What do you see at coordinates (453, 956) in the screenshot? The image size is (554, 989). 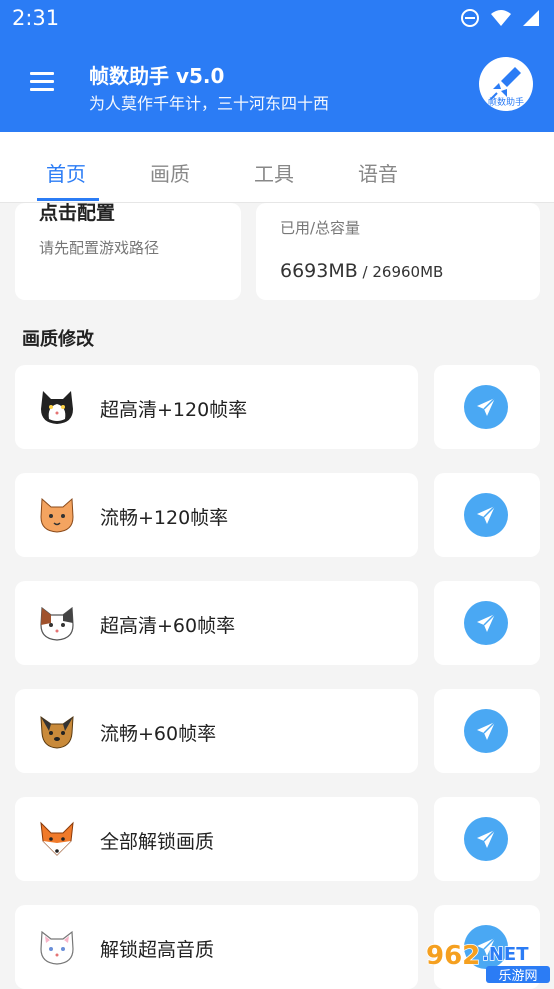 I see `svg-text: 962` at bounding box center [453, 956].